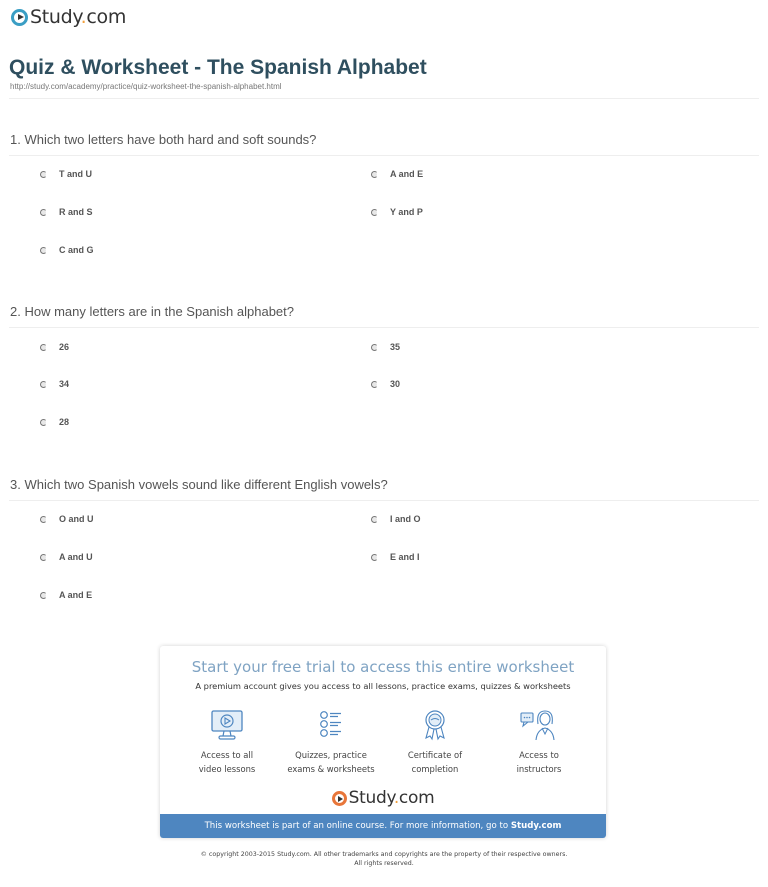  I want to click on option-label: T and U, so click(75, 174).